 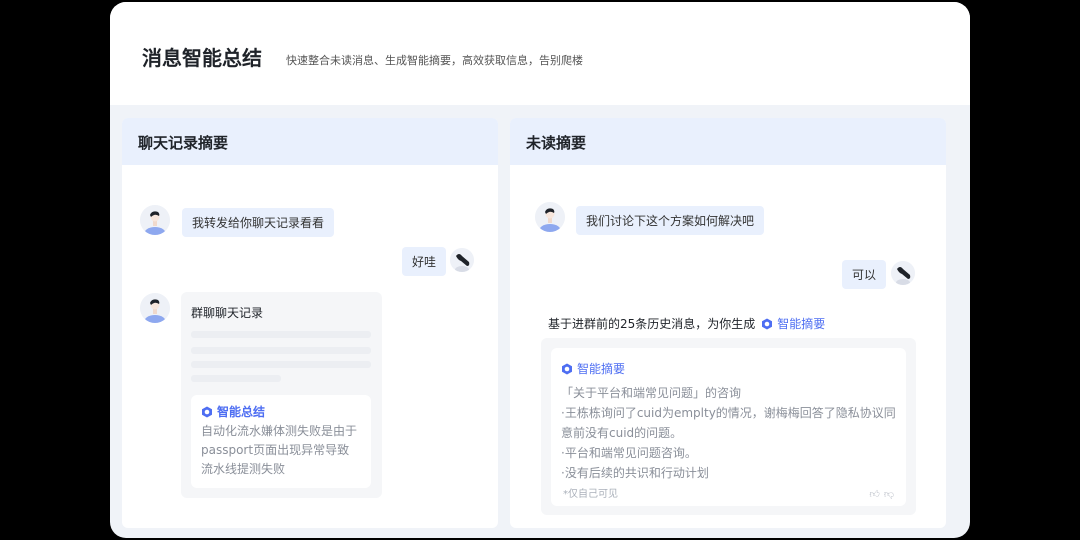 What do you see at coordinates (434, 60) in the screenshot?
I see `page-subtitle: 快速整合未读消息、生成智能摘要，高效获取信息，告别爬楼` at bounding box center [434, 60].